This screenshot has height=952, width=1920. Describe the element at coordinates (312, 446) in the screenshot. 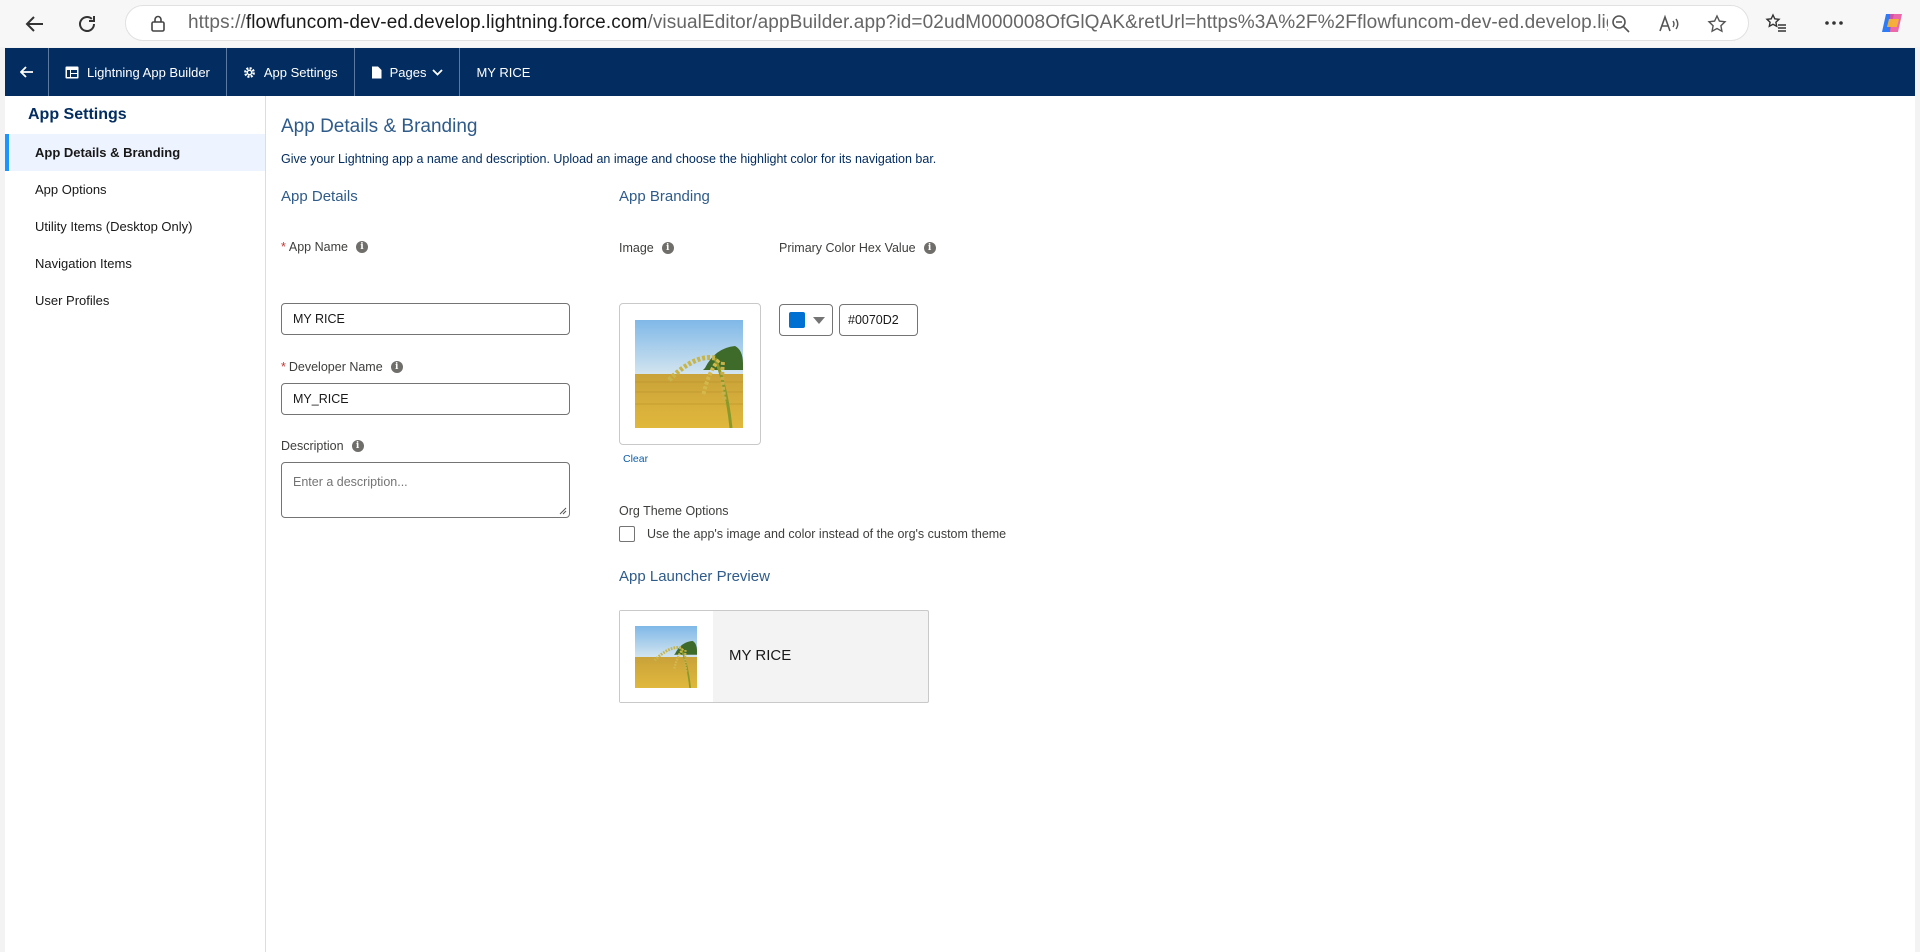

I see `description-label-text: Description` at that location.